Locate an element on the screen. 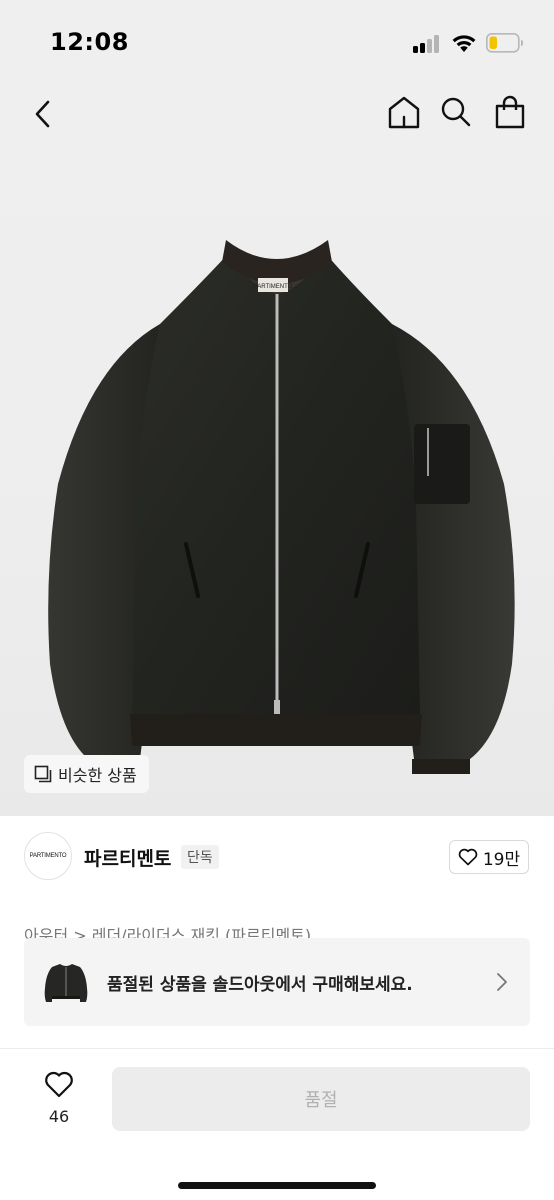  search-icon is located at coordinates (456, 112).